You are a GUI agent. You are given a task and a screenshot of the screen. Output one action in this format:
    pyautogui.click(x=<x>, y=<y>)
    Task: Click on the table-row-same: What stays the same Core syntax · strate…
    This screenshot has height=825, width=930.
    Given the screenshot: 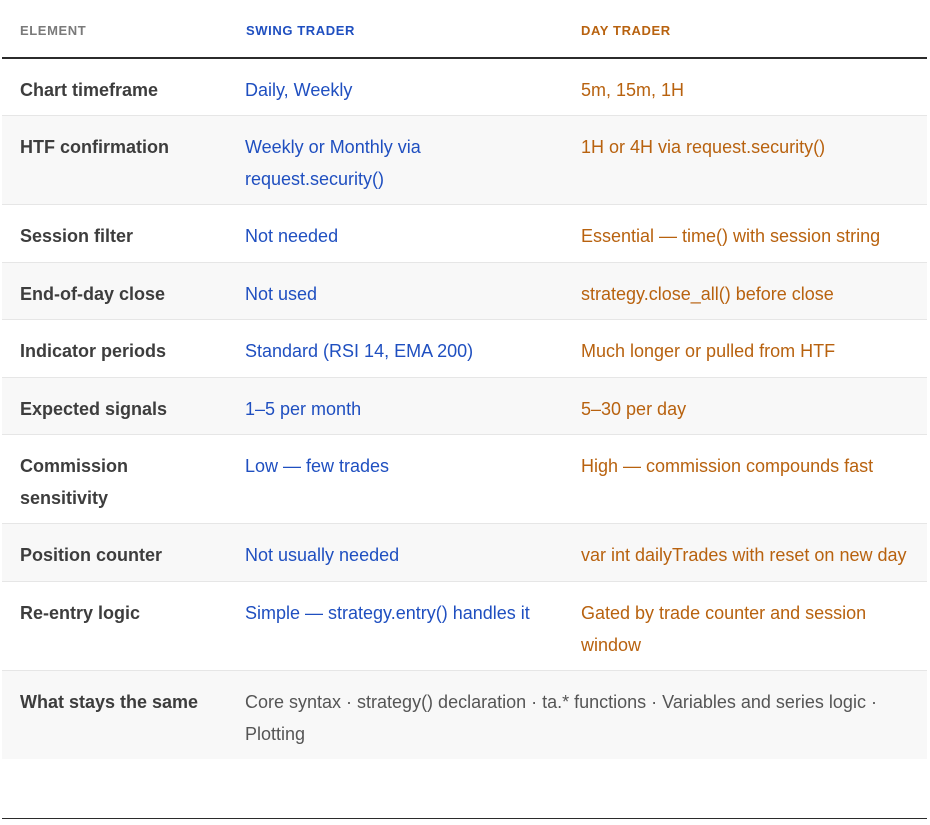 What is the action you would take?
    pyautogui.click(x=464, y=715)
    